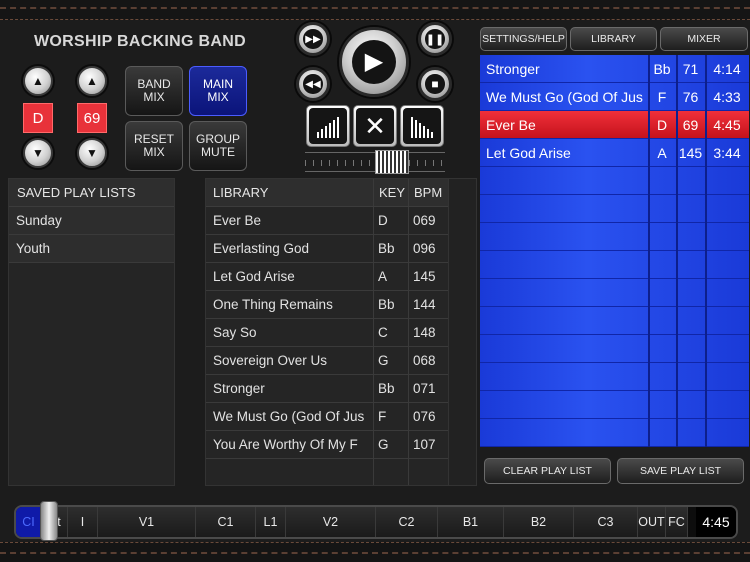 The image size is (750, 562). What do you see at coordinates (154, 91) in the screenshot?
I see `band-mix-button: BAND MIX` at bounding box center [154, 91].